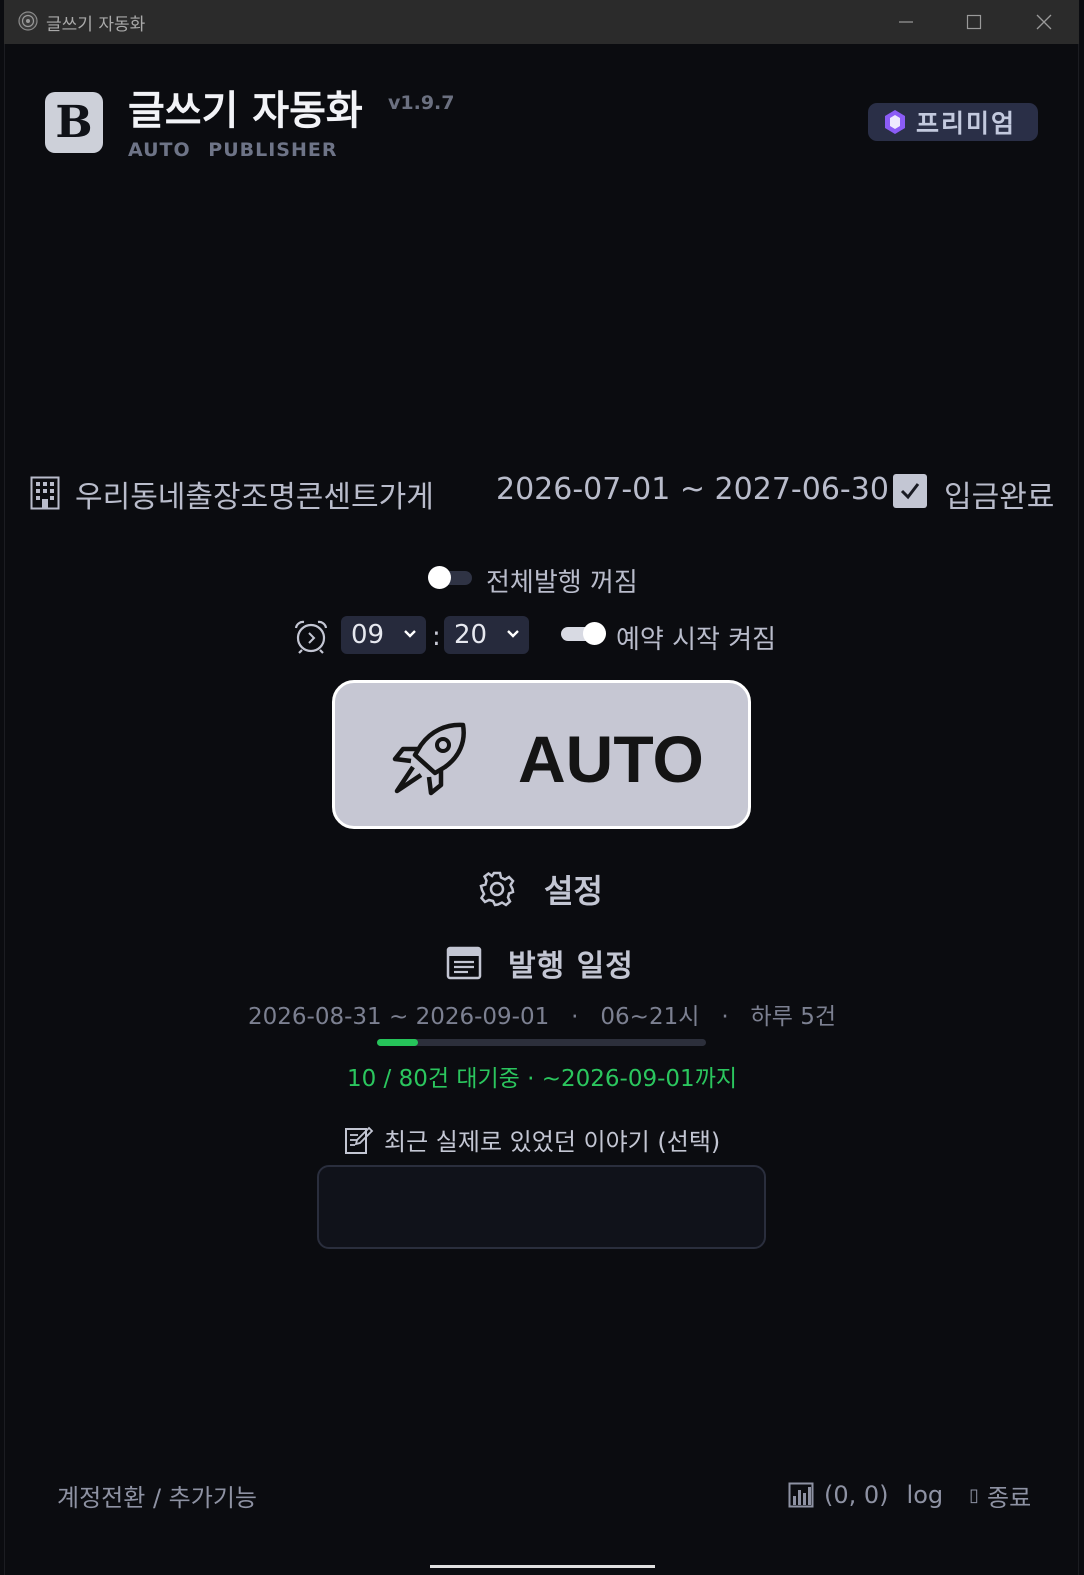 Image resolution: width=1084 pixels, height=1575 pixels. What do you see at coordinates (486, 635) in the screenshot?
I see `minute-select: 20` at bounding box center [486, 635].